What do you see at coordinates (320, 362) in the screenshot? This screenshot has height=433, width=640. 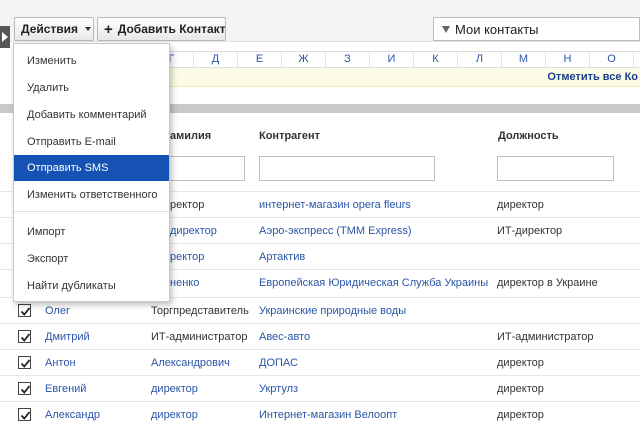 I see `table-row: Антон Александрович ДОПАС директор` at bounding box center [320, 362].